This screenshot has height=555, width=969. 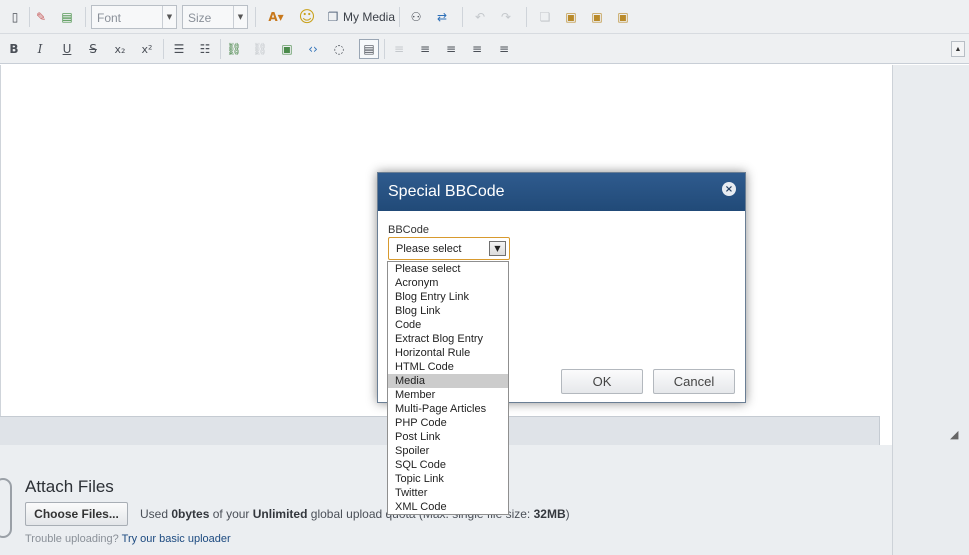 What do you see at coordinates (602, 381) in the screenshot?
I see `ok-button: OK` at bounding box center [602, 381].